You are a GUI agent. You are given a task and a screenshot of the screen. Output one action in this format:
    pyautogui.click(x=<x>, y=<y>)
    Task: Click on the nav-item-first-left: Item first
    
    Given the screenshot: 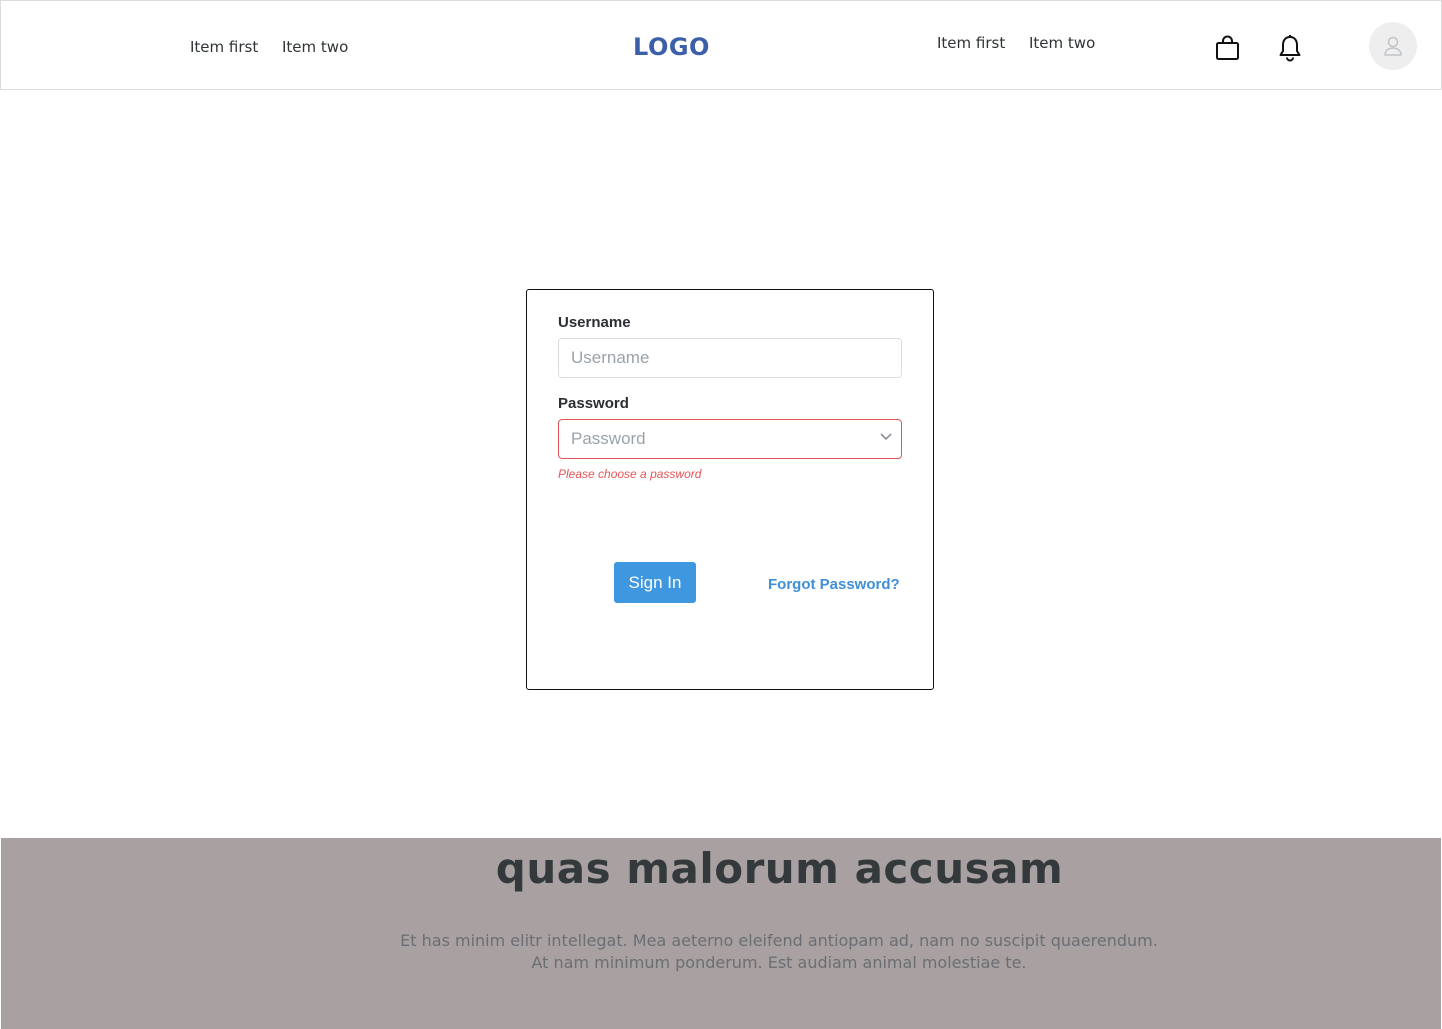 What is the action you would take?
    pyautogui.click(x=224, y=47)
    